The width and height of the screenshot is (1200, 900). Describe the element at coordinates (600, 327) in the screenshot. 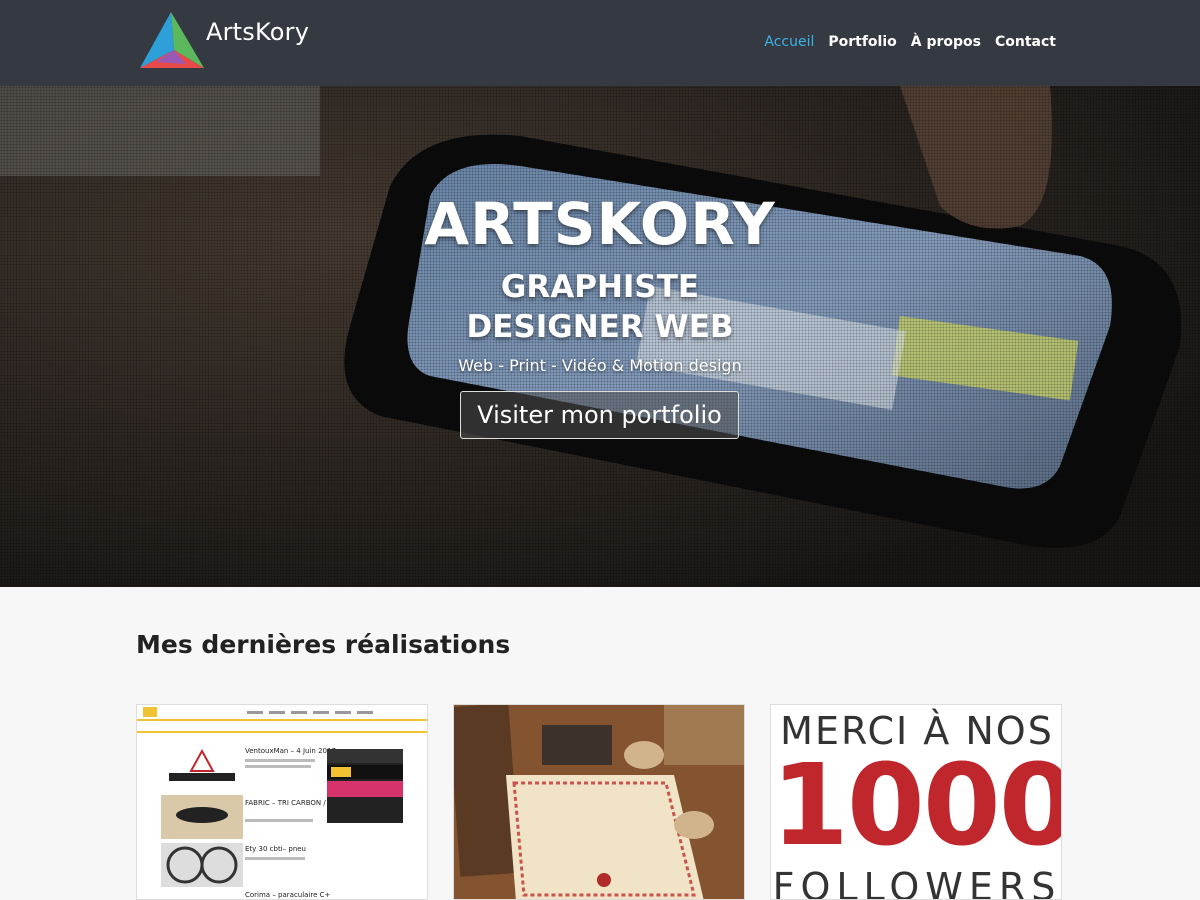

I see `hero-subtitle-2: DESIGNER WEB` at that location.